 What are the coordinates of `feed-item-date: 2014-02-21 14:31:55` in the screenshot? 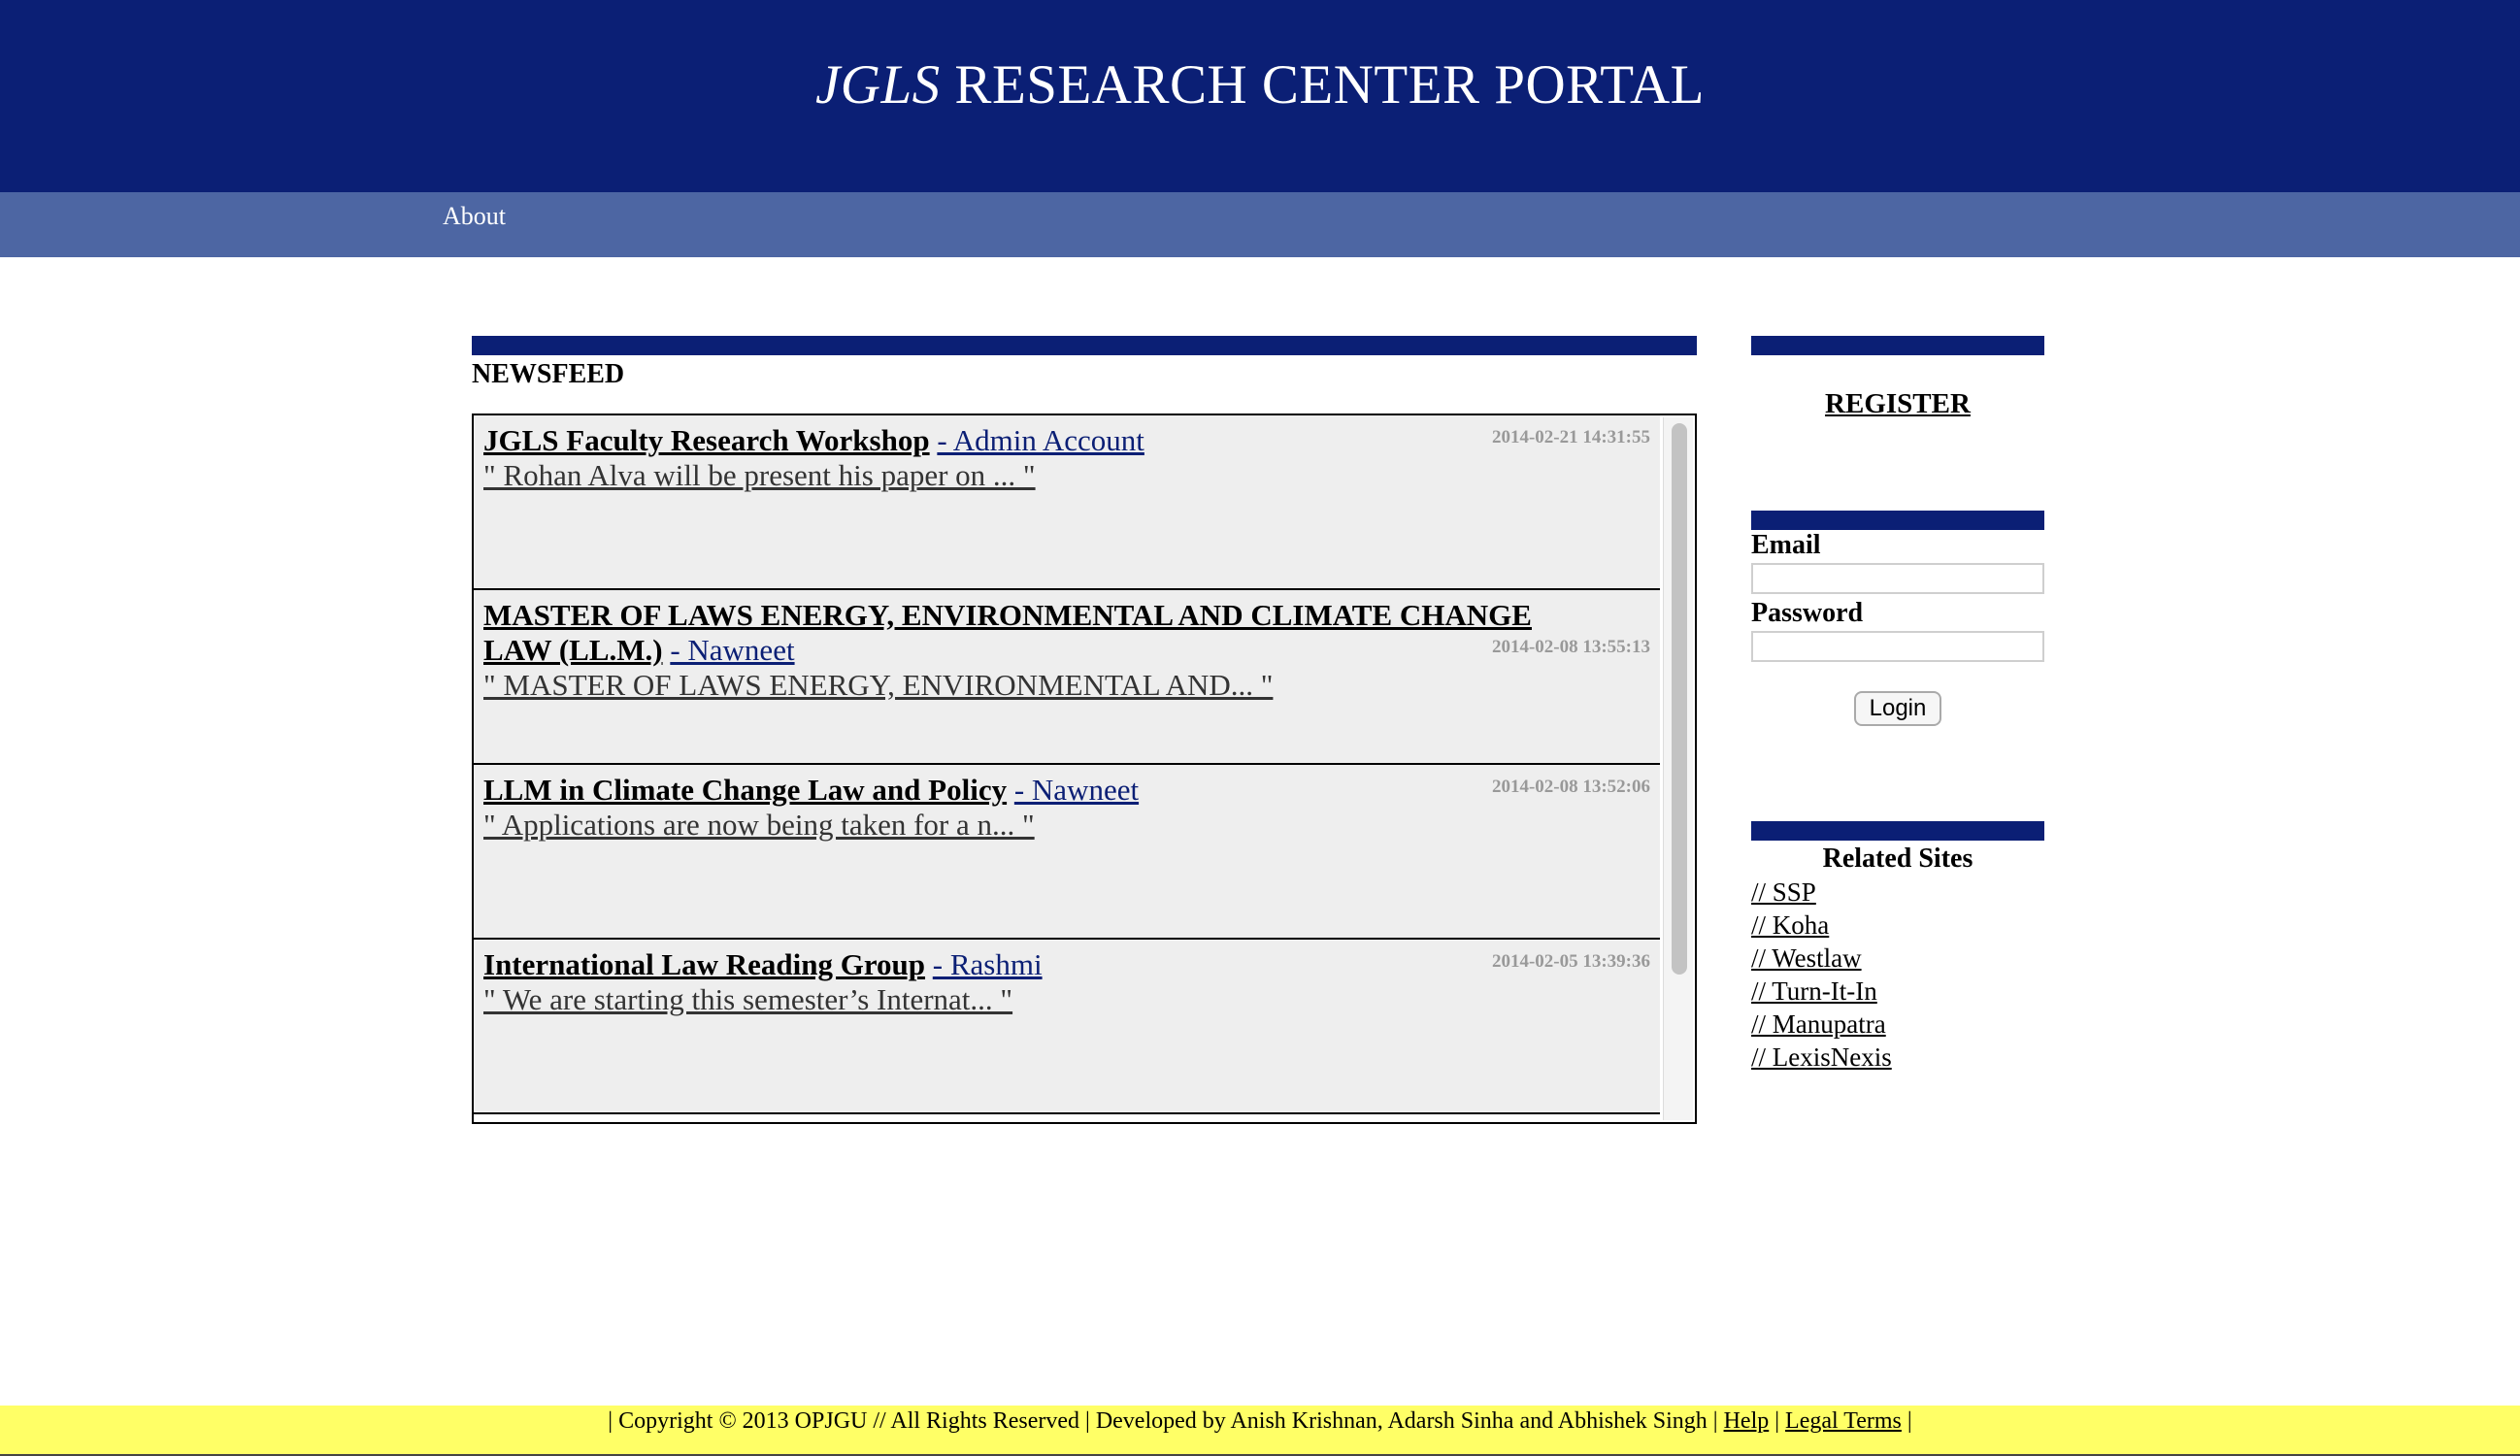 It's located at (1570, 437).